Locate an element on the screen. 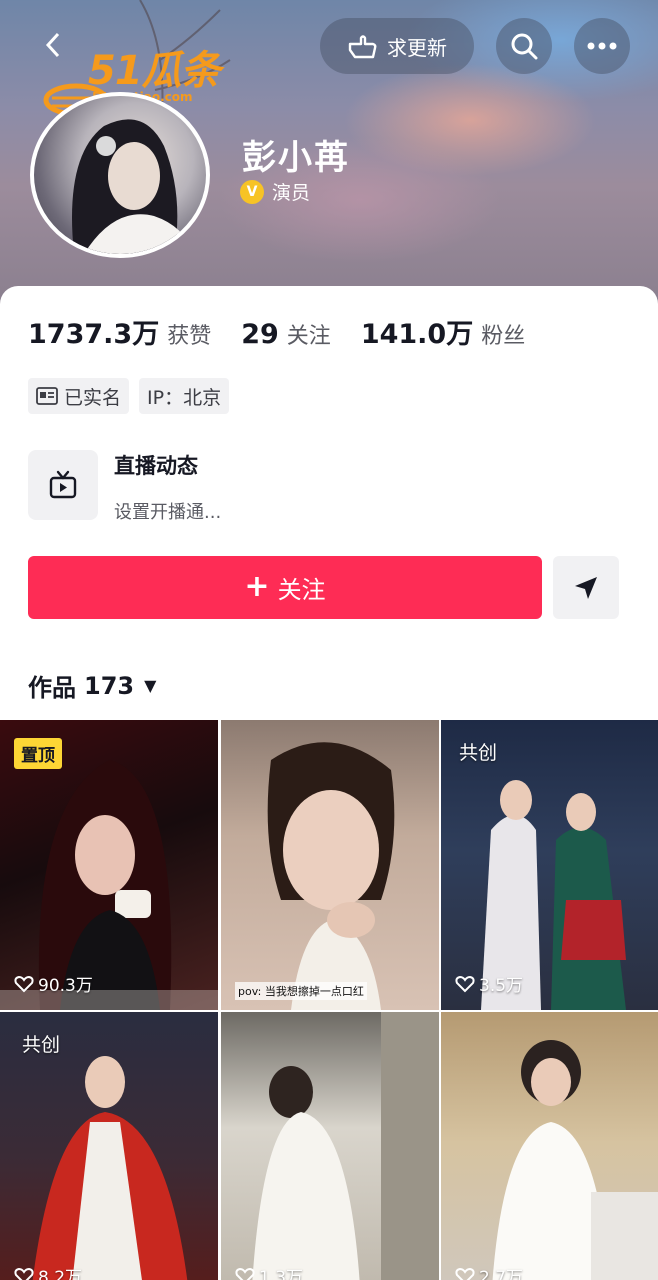 Image resolution: width=658 pixels, height=1280 pixels. works-tab: 作品 173 ▼ is located at coordinates (92, 685).